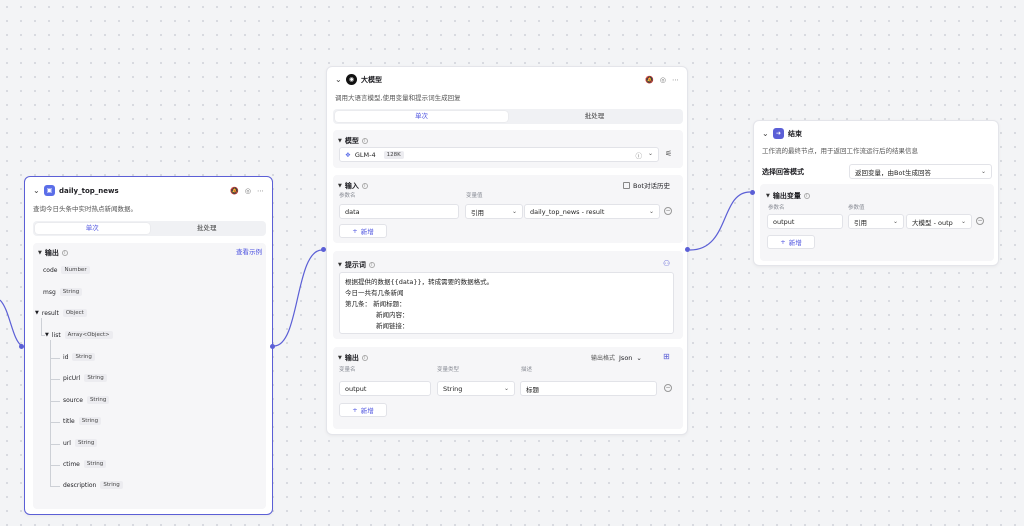 This screenshot has height=526, width=1024. What do you see at coordinates (638, 155) in the screenshot?
I see `info-icon: ⓘ` at bounding box center [638, 155].